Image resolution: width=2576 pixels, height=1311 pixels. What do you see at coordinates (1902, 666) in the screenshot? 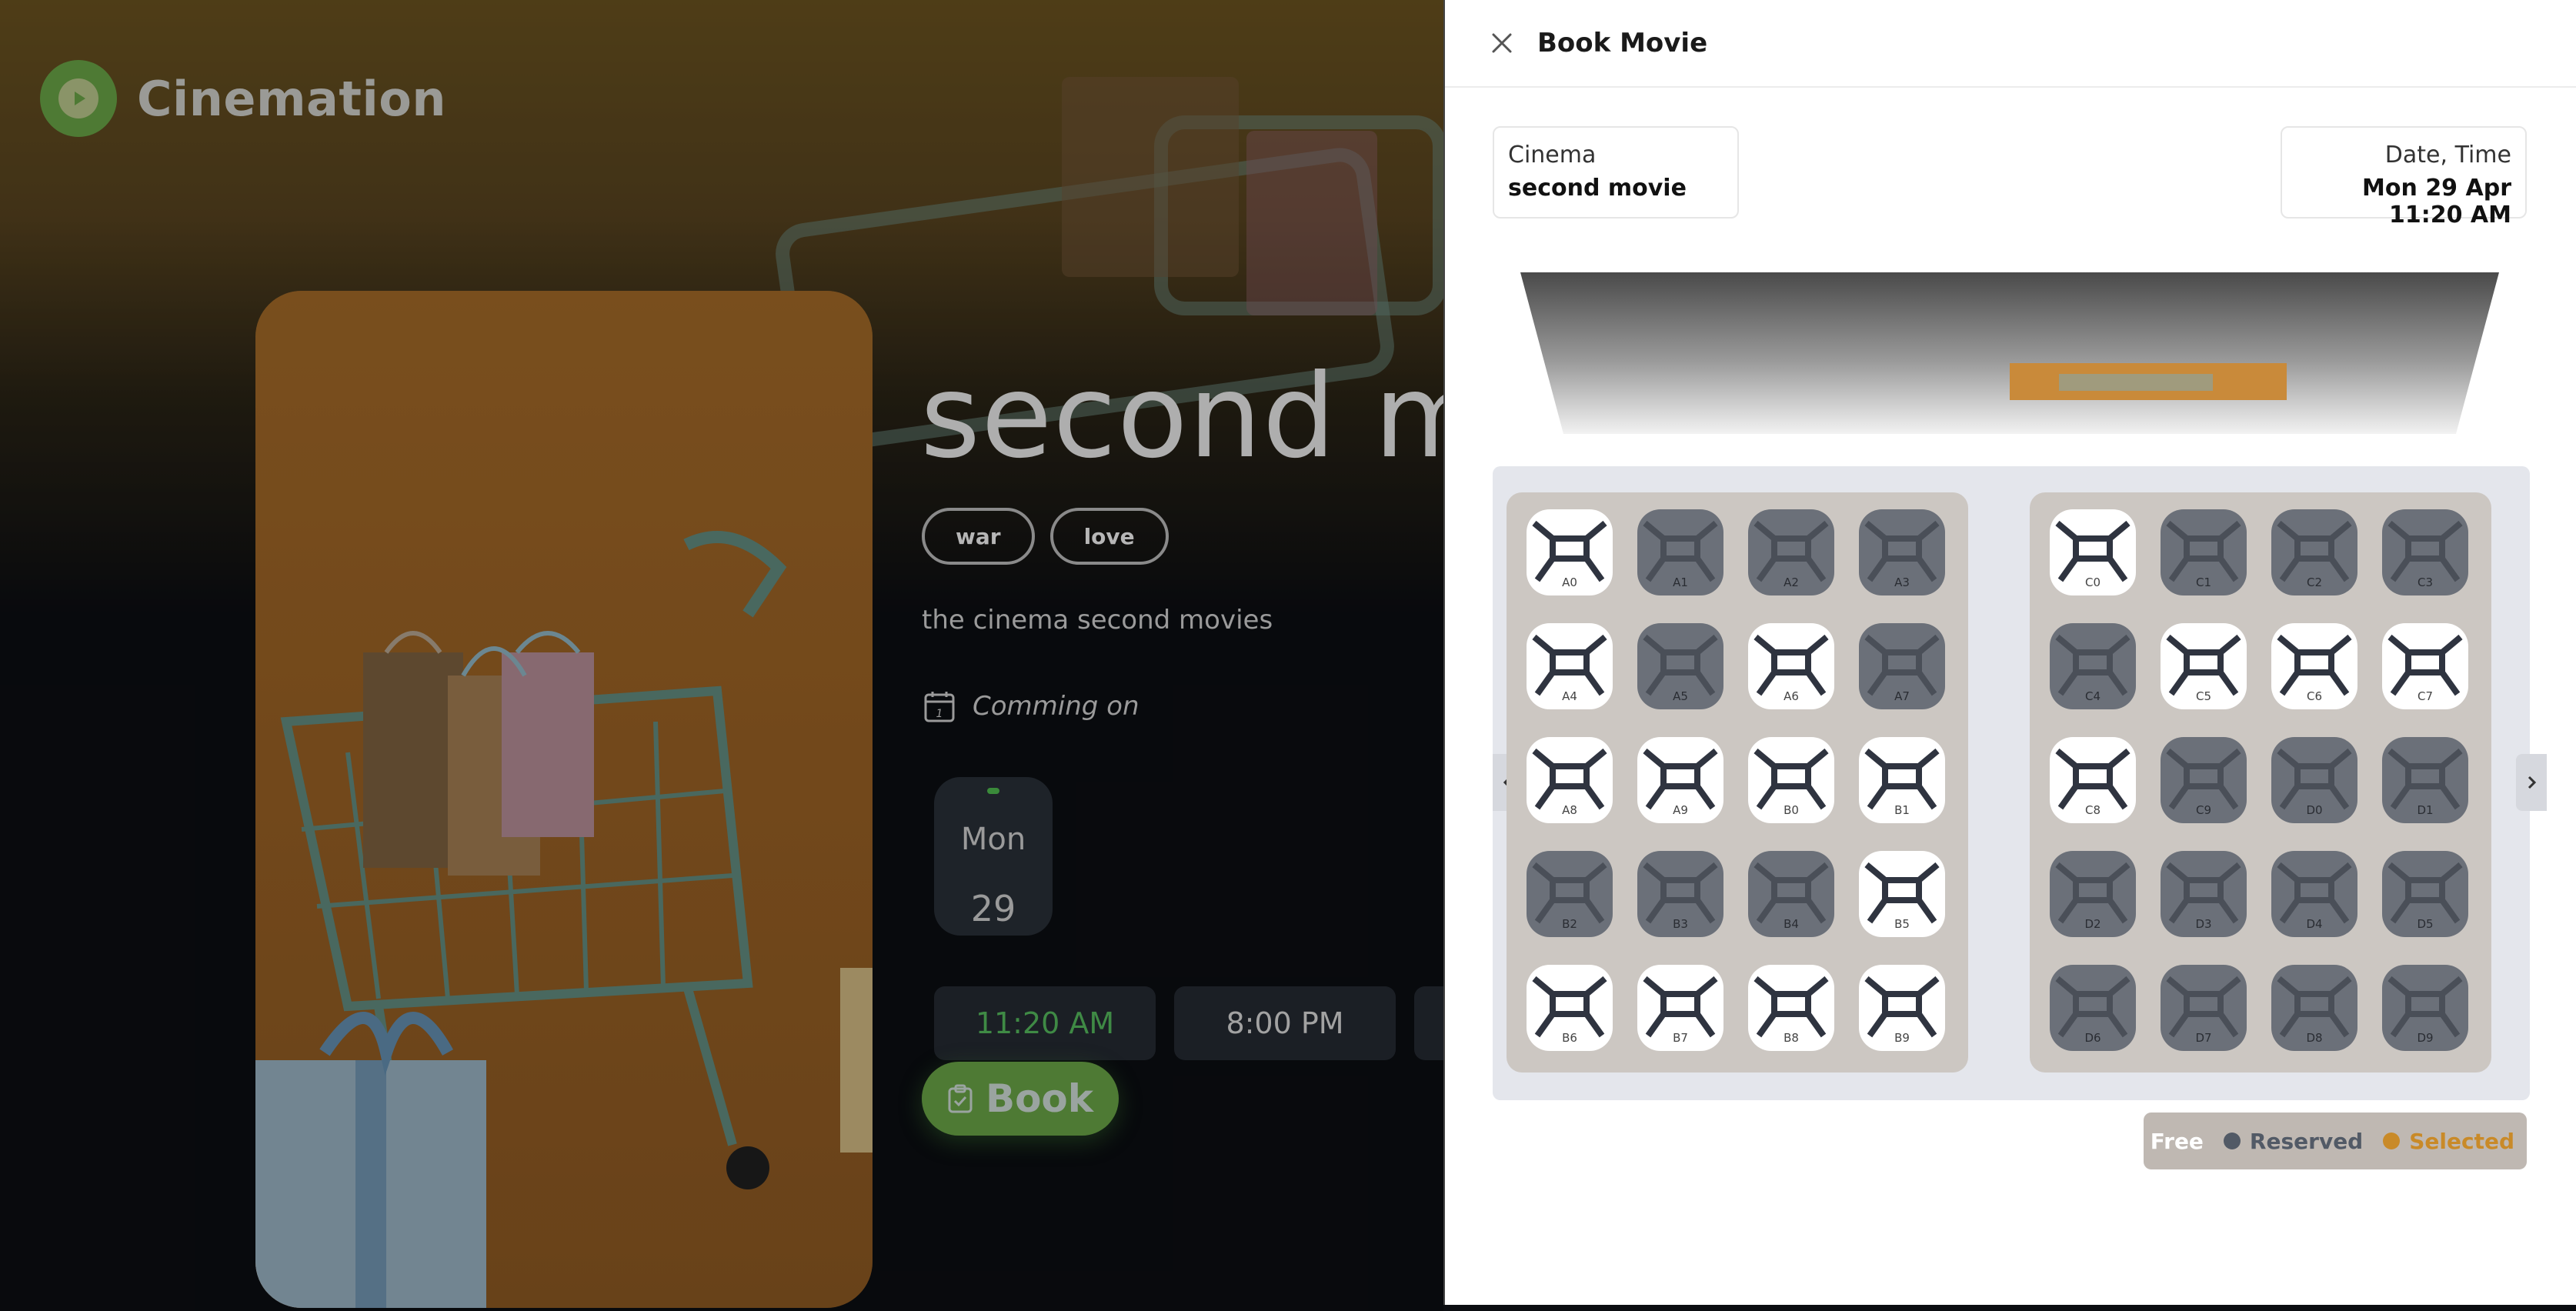
I see `seat-a7: A7` at bounding box center [1902, 666].